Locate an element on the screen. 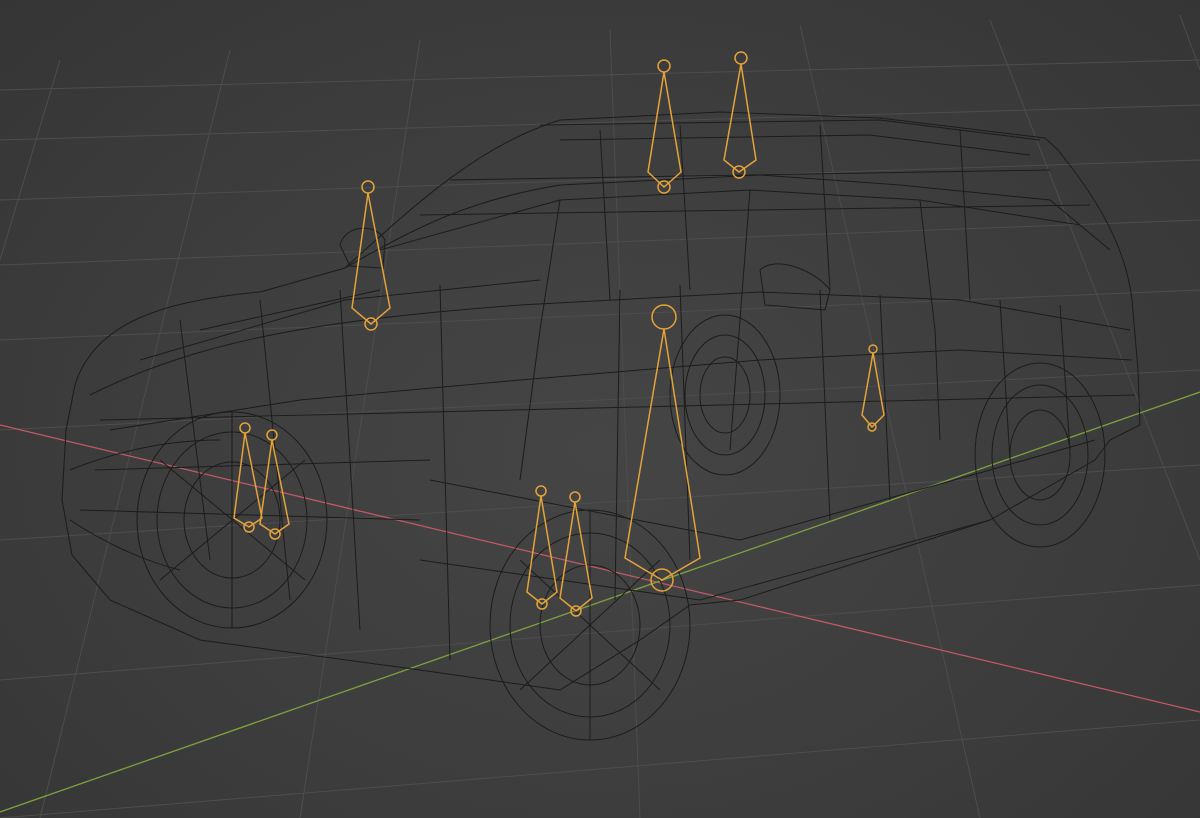 The image size is (1200, 818). rear-bone is located at coordinates (873, 388).